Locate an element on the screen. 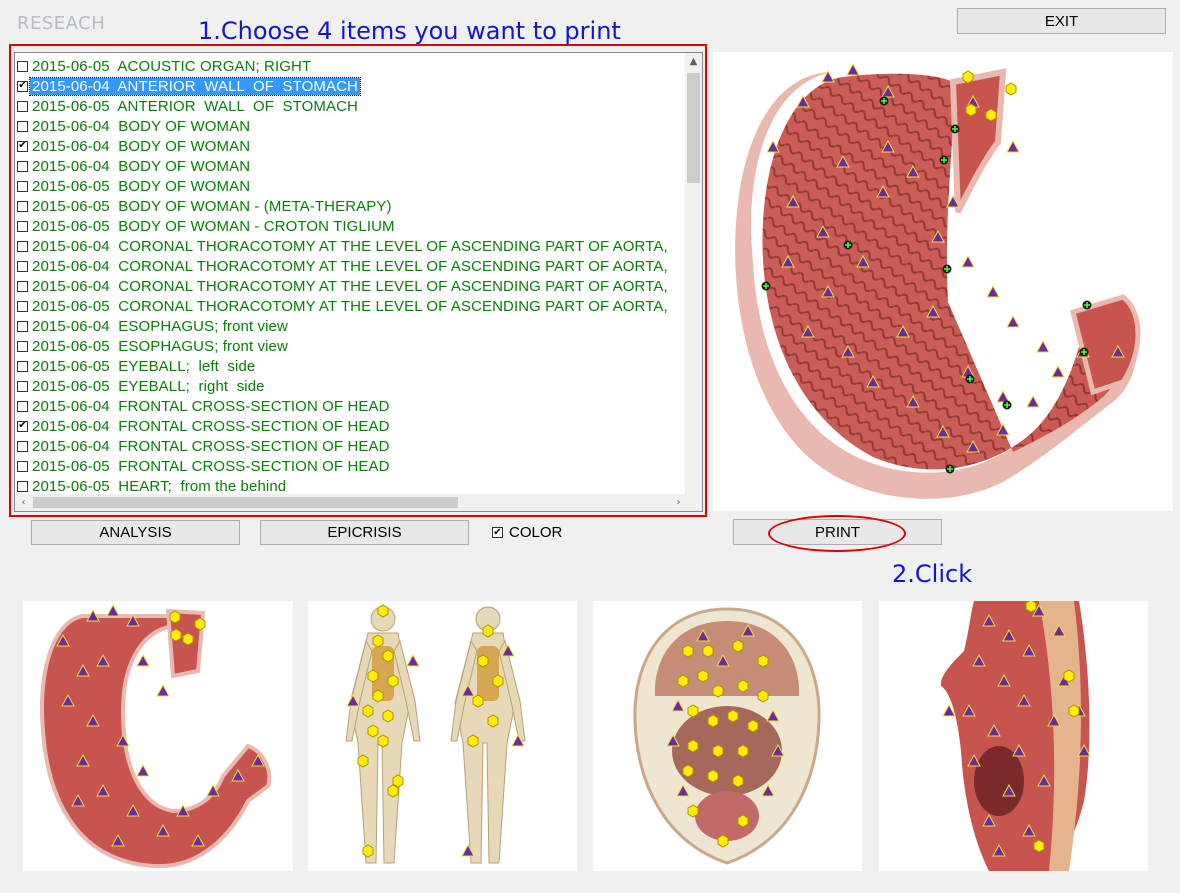 The image size is (1180, 893). list-item: ✔ 2015-06-04 ANTERIOR WALL OF STOMACH is located at coordinates (352, 86).